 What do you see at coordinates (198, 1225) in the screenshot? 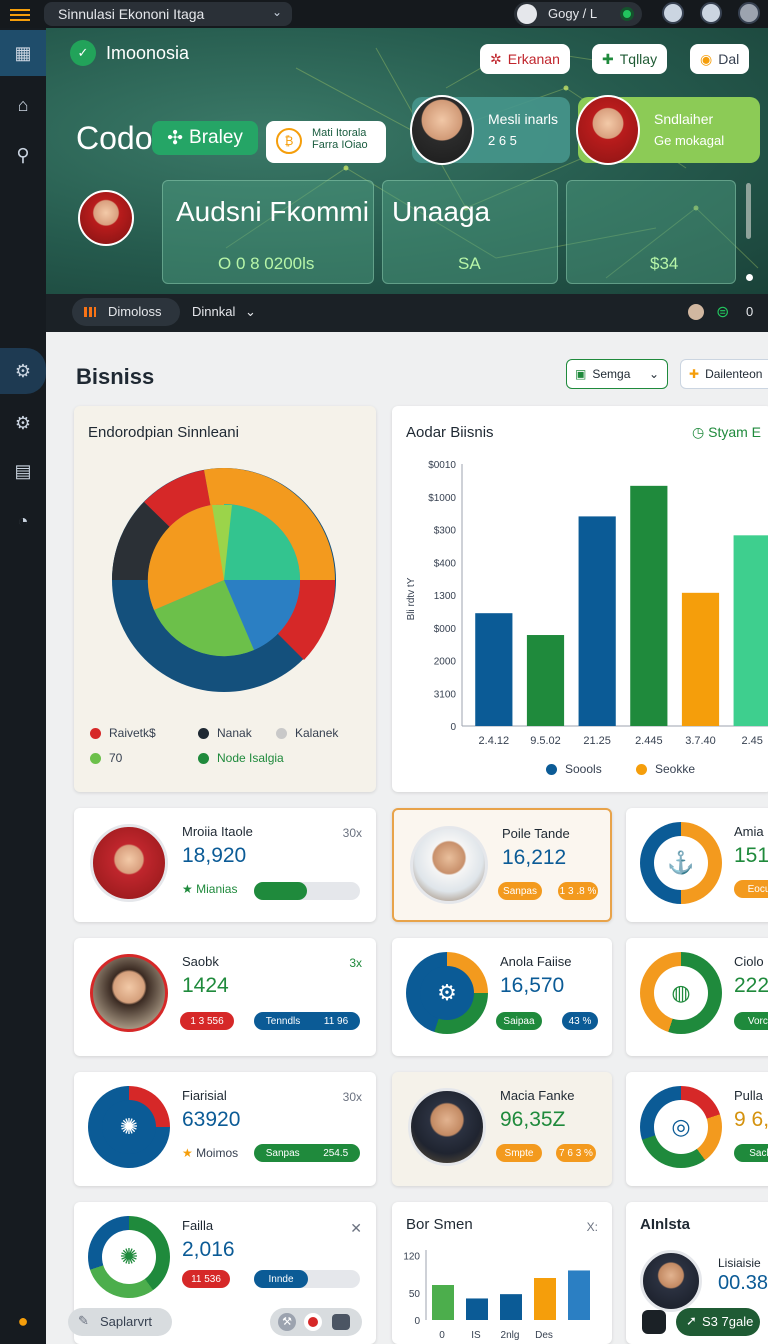
I see `kpi-name: Failla` at bounding box center [198, 1225].